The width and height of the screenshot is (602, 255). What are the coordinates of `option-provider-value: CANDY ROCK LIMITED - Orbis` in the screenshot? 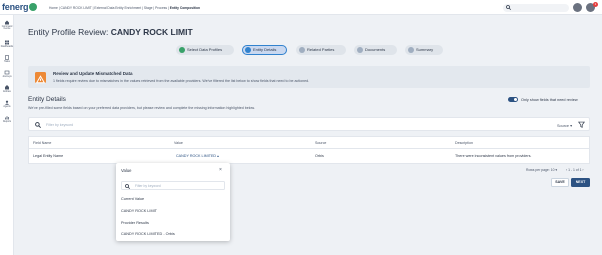 It's located at (148, 234).